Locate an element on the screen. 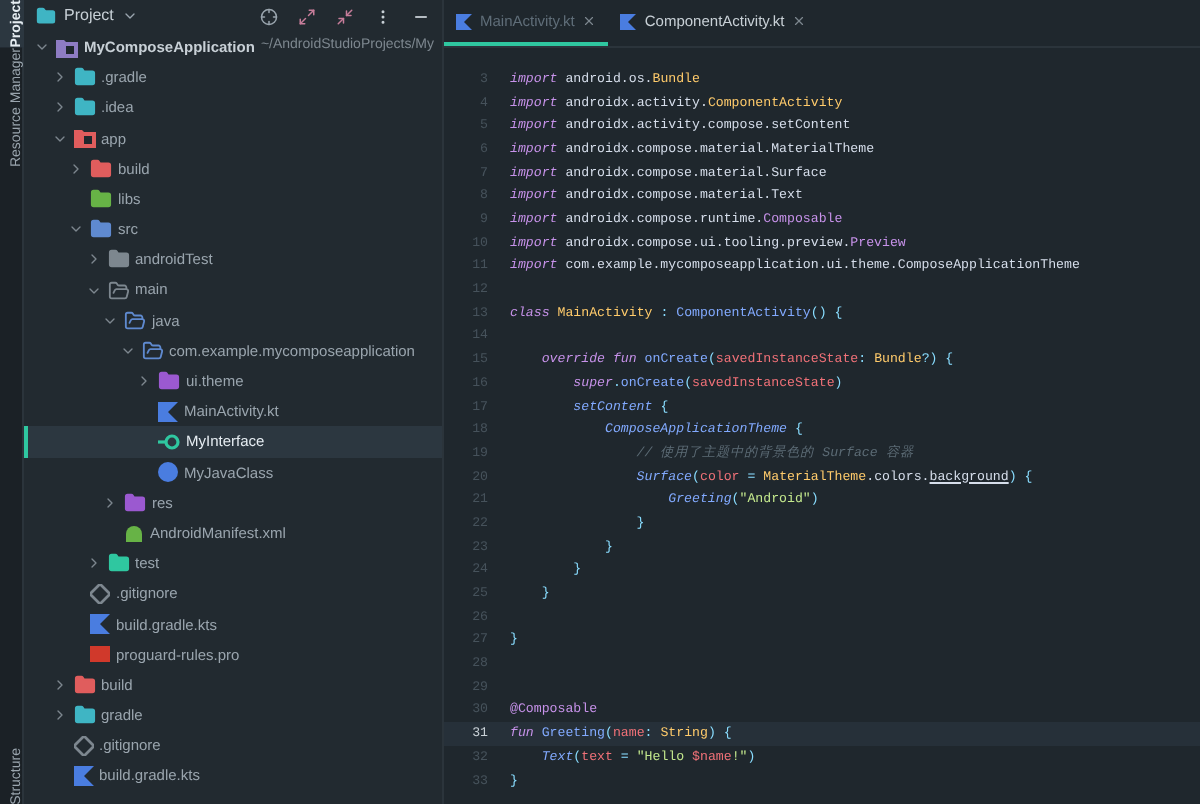 This screenshot has height=804, width=1200. expand-all-icon is located at coordinates (307, 16).